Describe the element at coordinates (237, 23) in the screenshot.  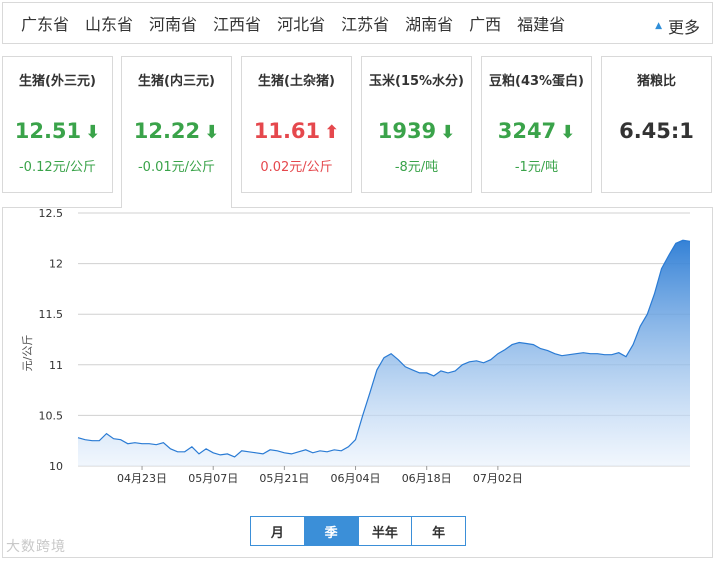
I see `region-tab: 江西省` at that location.